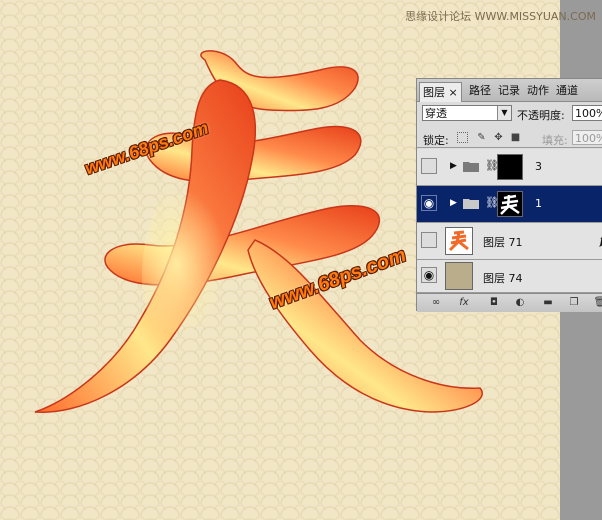  I want to click on layer-row-group-1: ◉ ▶ ⛓ 1, so click(509, 204).